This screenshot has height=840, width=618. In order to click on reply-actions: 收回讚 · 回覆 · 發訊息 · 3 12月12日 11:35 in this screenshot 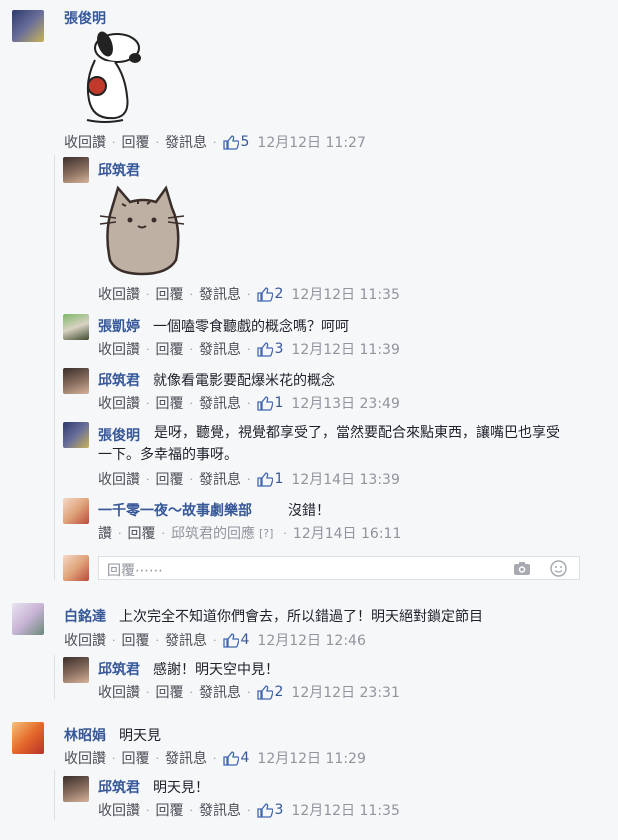, I will do `click(249, 810)`.